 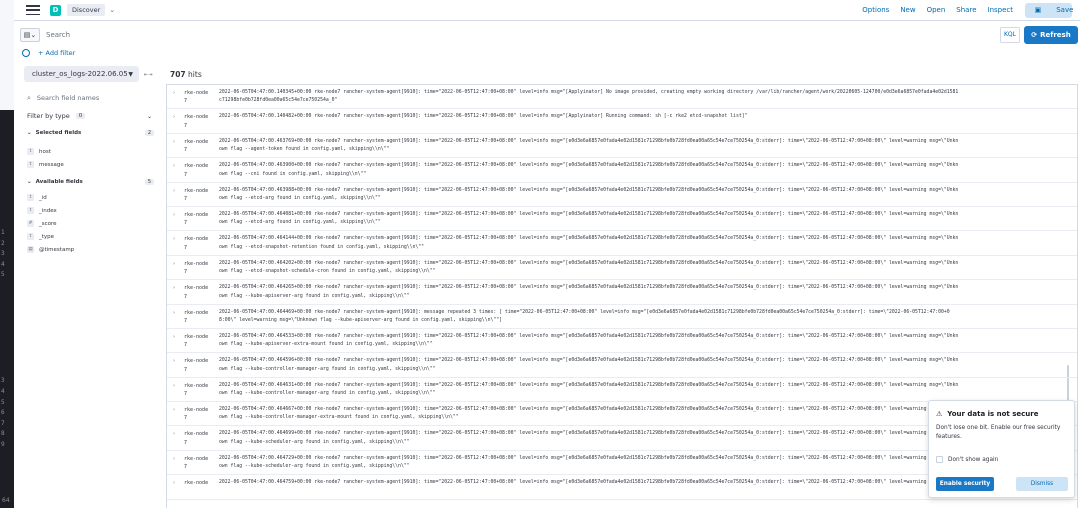 I want to click on saved-query-menu-button: ▤ ⌄, so click(x=30, y=34).